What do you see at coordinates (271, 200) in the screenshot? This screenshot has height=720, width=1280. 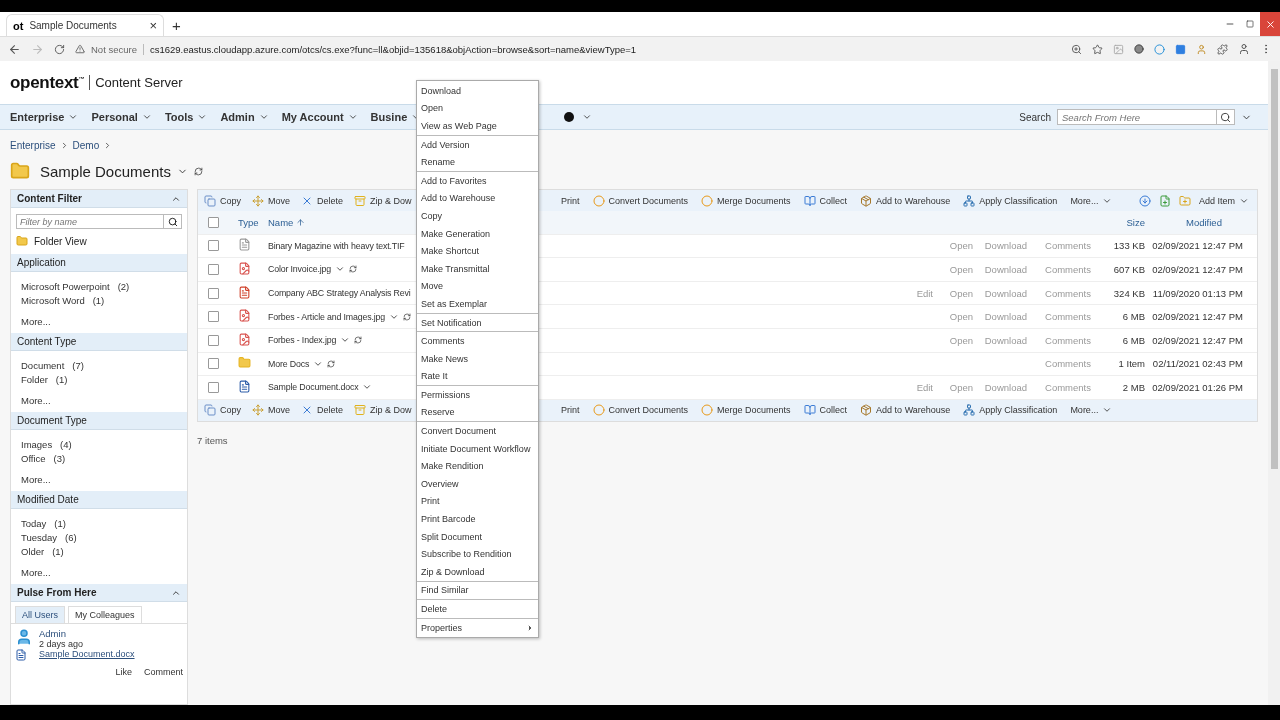 I see `toolbar-button: Move` at bounding box center [271, 200].